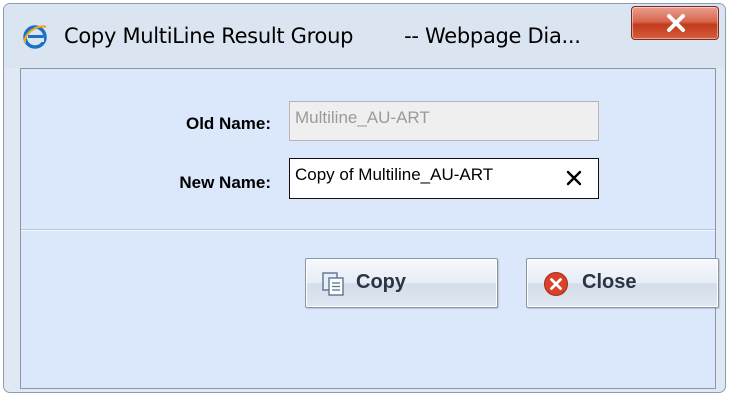 This screenshot has width=729, height=396. I want to click on window-close-button, so click(675, 23).